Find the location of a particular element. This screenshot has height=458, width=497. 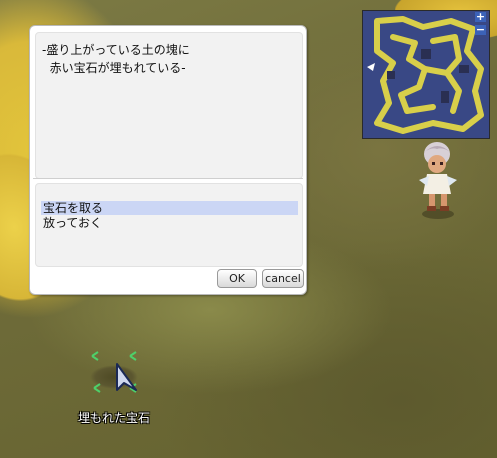

player-character-sprite is located at coordinates (438, 179).